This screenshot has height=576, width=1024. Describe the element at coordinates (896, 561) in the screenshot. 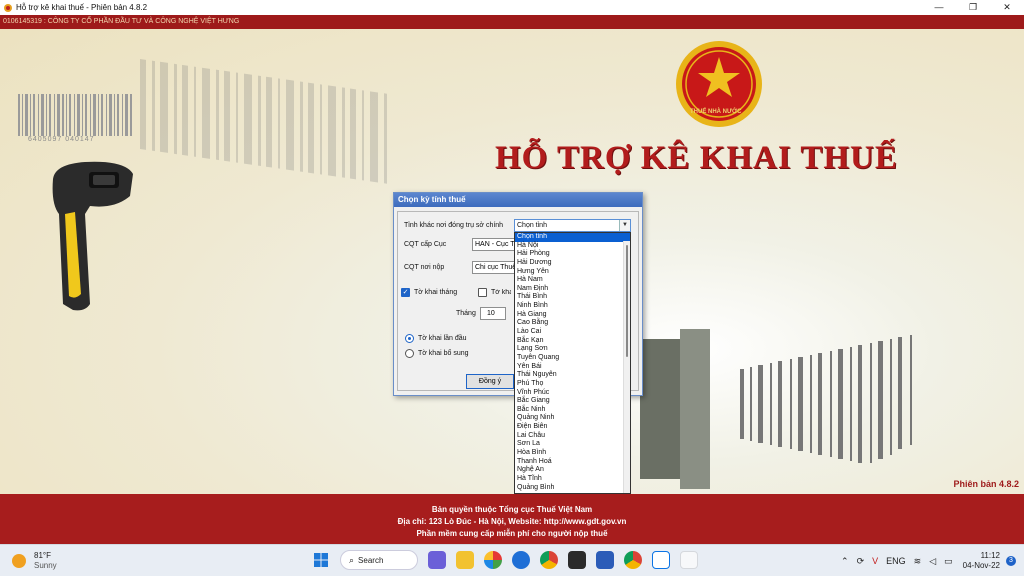

I see `language-indicator: ENG` at that location.